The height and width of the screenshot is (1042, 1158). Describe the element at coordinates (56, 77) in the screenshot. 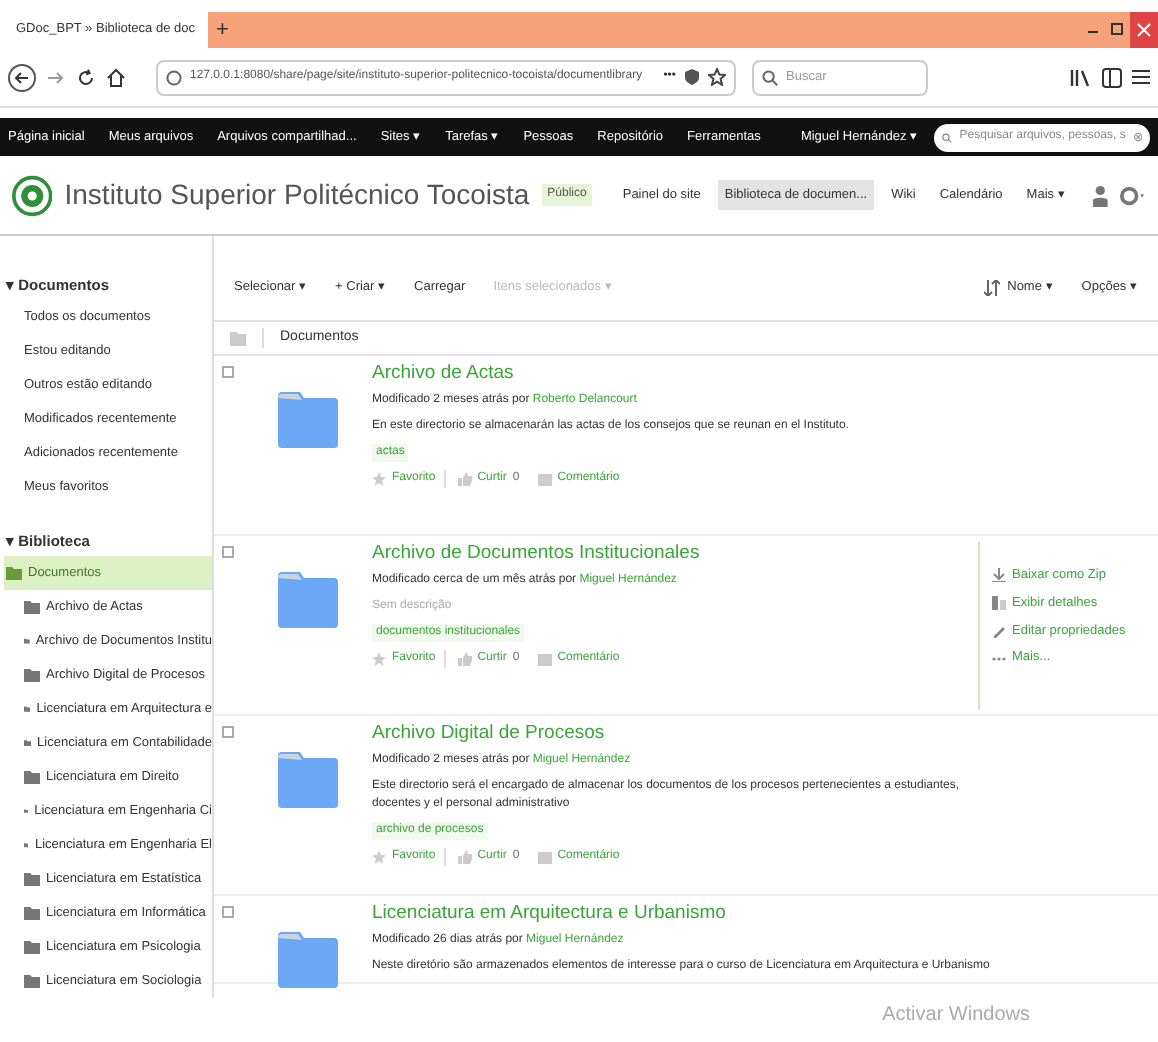

I see `forward-icon` at that location.